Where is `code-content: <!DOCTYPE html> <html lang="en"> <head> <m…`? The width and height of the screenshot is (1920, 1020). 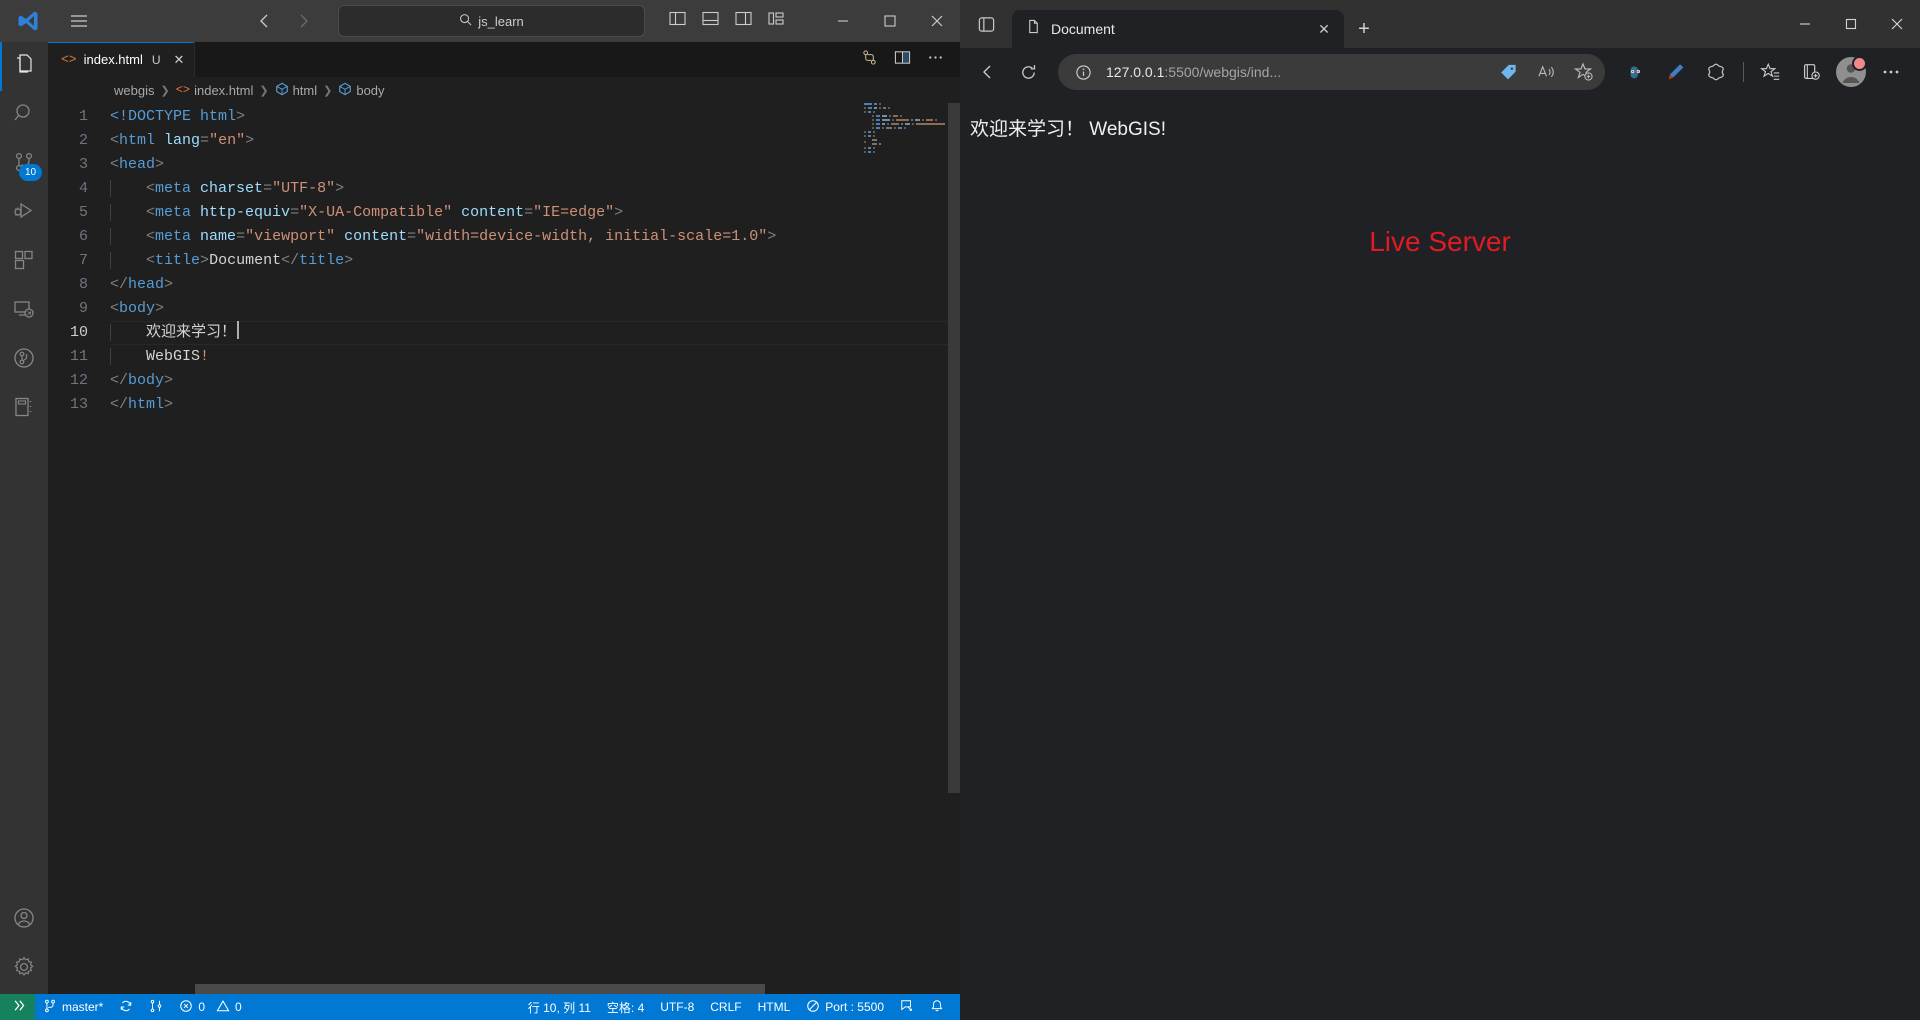 code-content: <!DOCTYPE html> <html lang="en"> <head> <m… is located at coordinates (535, 261).